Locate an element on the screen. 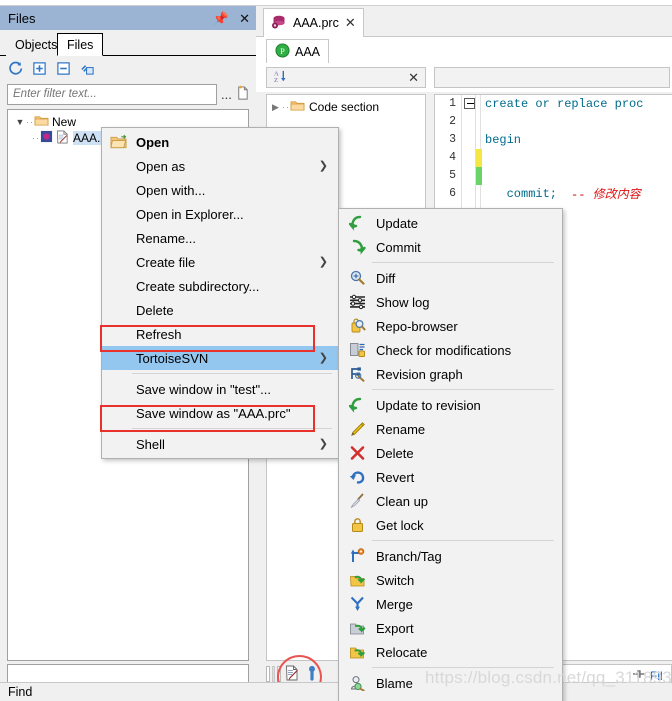 This screenshot has width=672, height=701. menu-item-refresh: Refresh is located at coordinates (220, 334).